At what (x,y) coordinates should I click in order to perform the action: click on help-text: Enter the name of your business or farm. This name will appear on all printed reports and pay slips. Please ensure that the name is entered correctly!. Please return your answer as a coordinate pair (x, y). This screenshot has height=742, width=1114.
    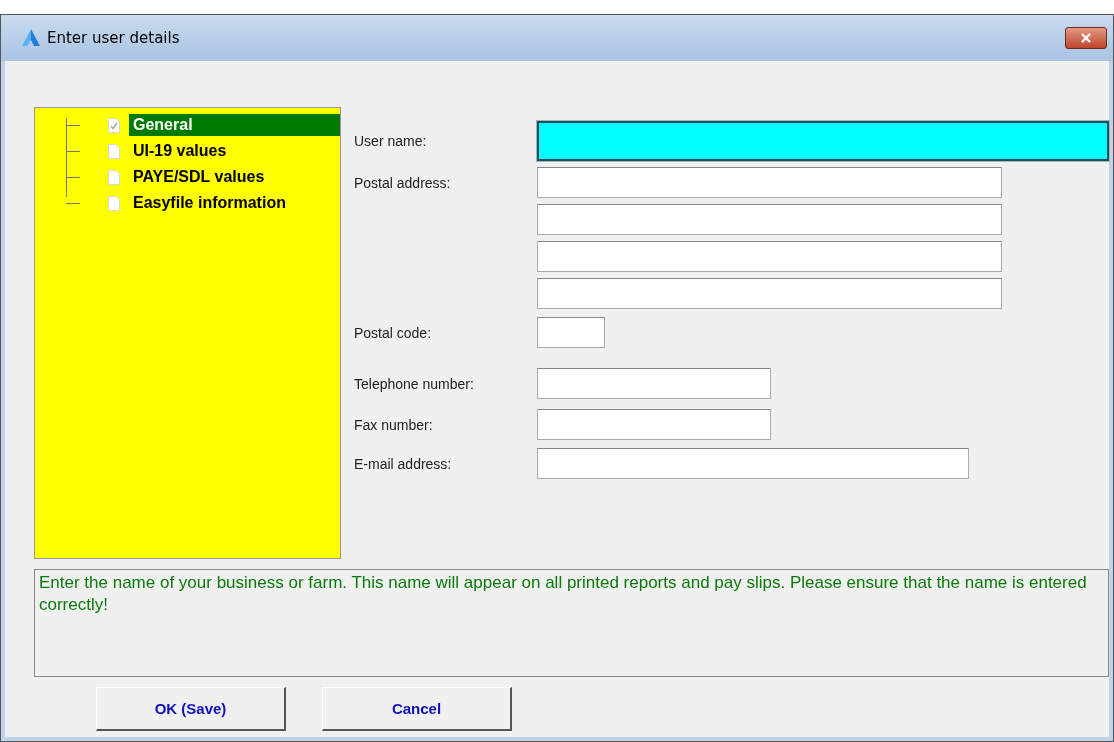
    Looking at the image, I should click on (571, 623).